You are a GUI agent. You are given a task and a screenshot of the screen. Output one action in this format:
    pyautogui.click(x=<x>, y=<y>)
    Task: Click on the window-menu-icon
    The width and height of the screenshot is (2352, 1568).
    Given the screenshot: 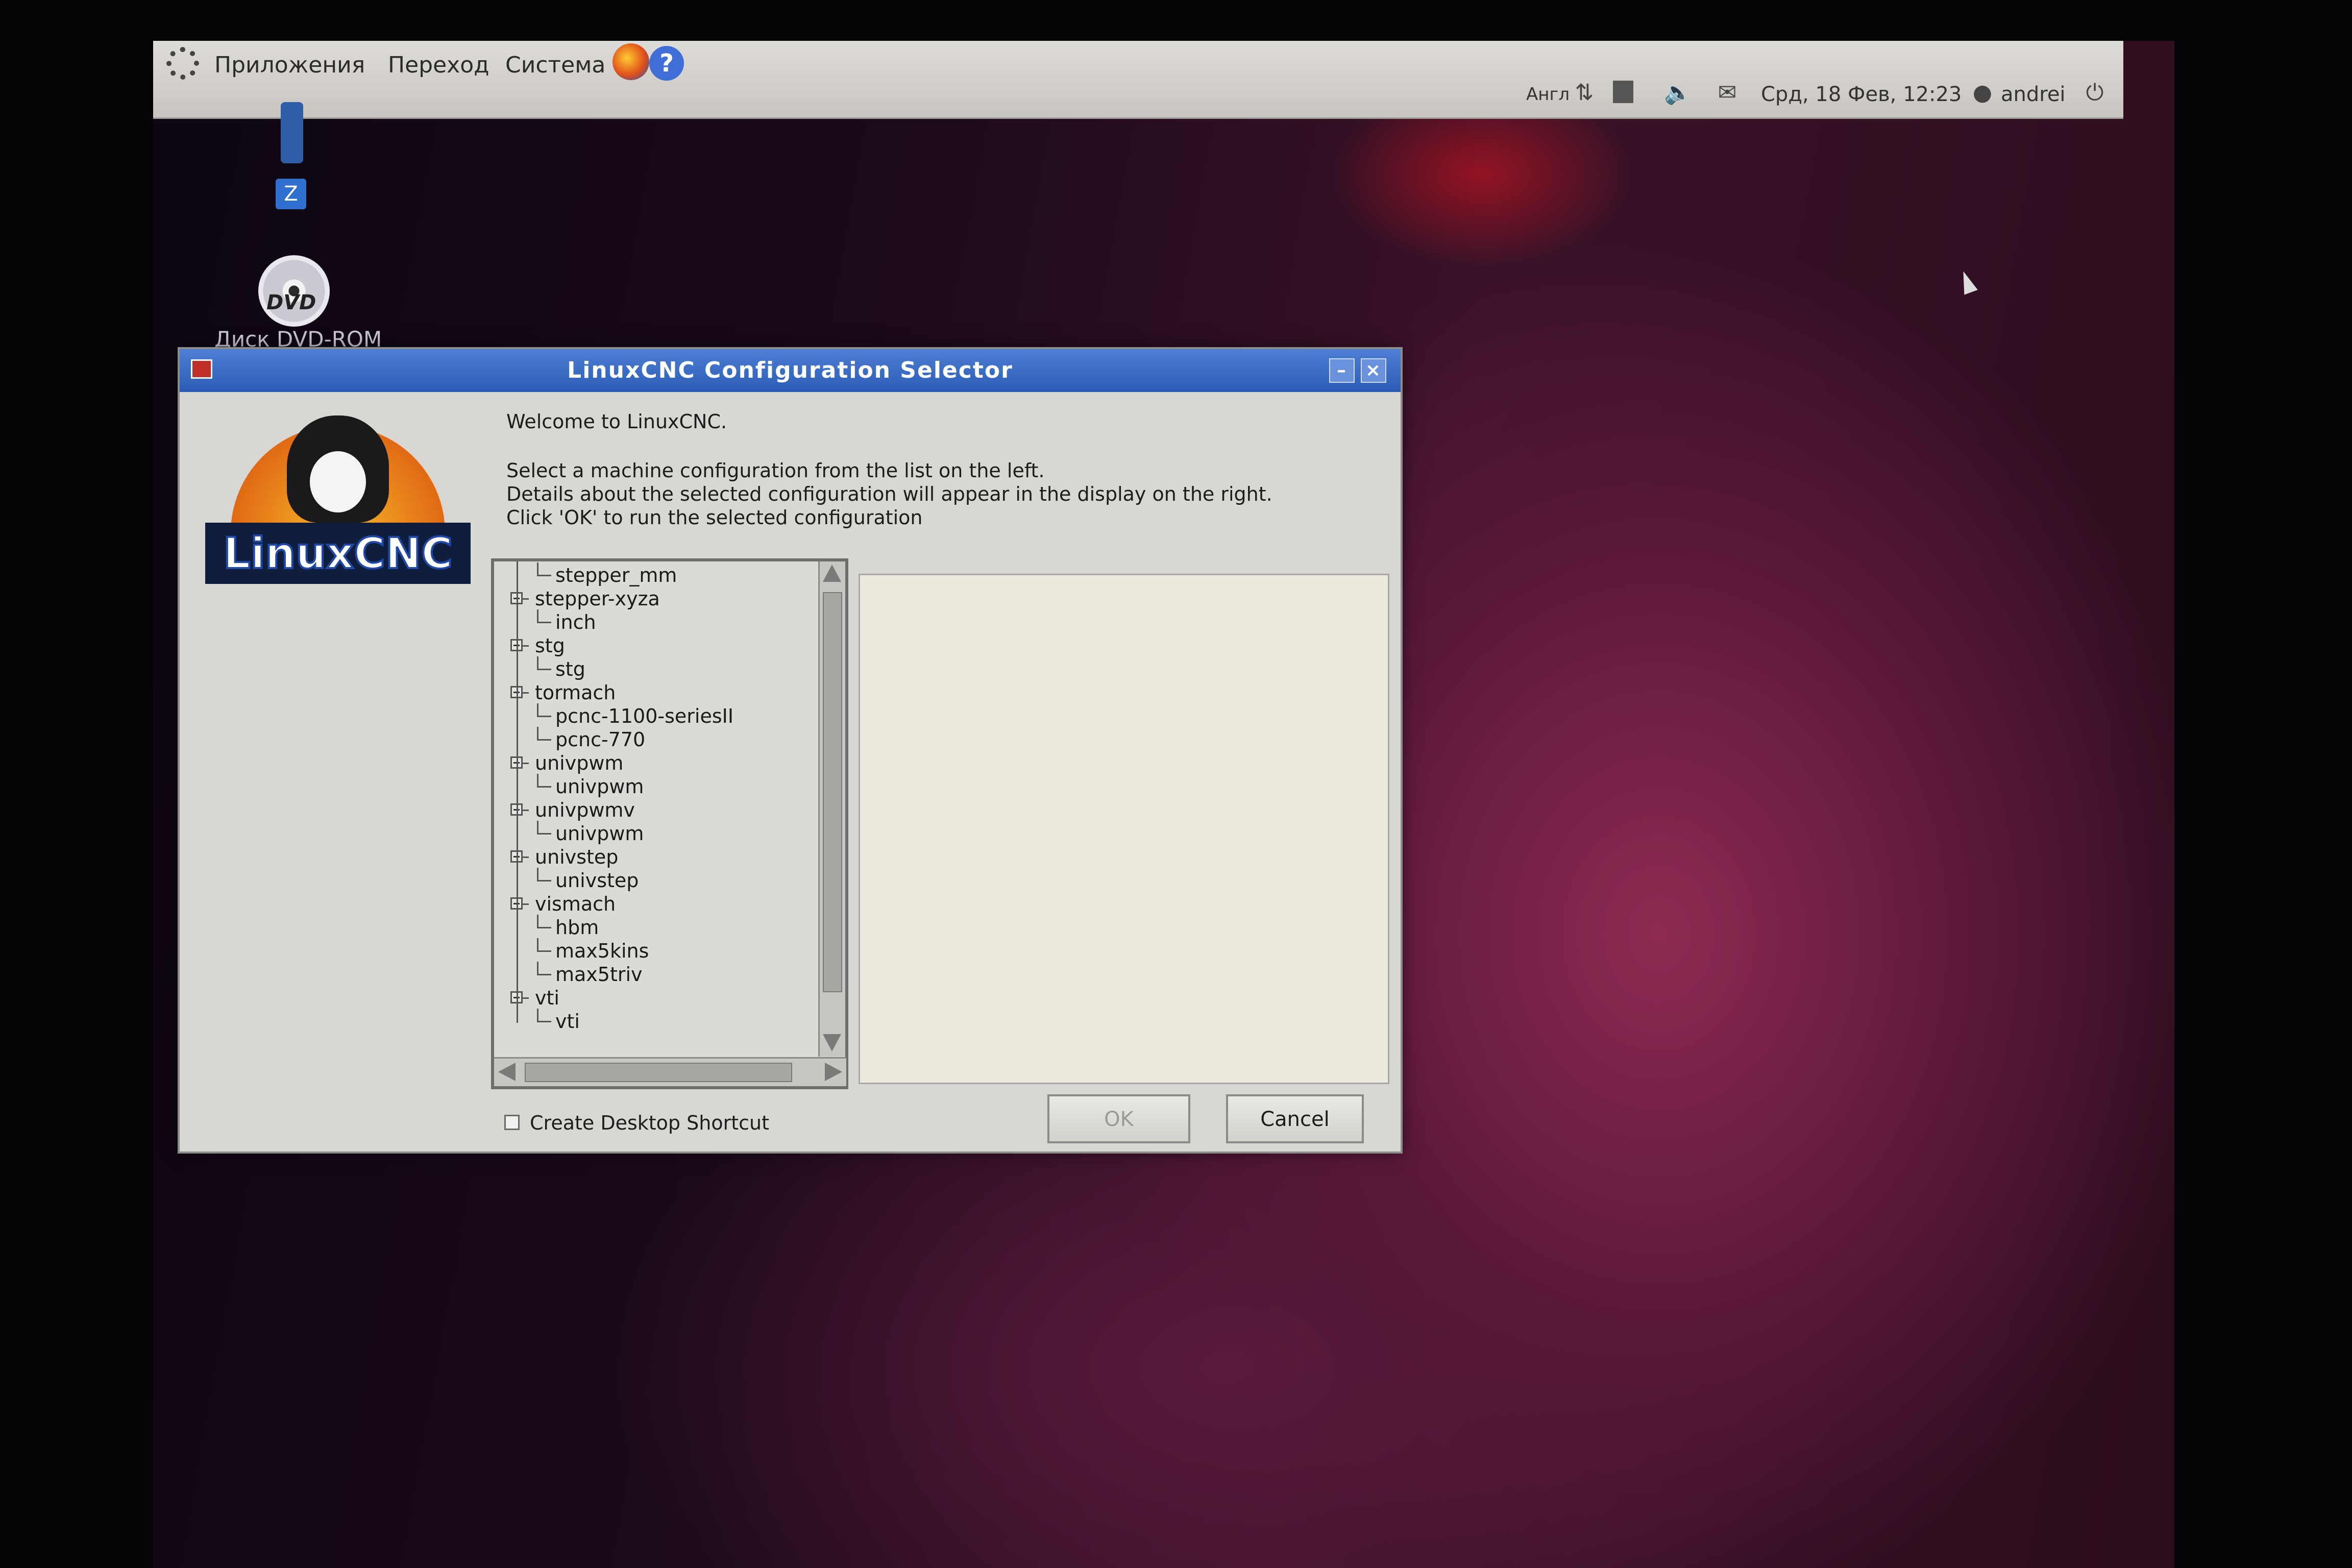 What is the action you would take?
    pyautogui.click(x=201, y=369)
    